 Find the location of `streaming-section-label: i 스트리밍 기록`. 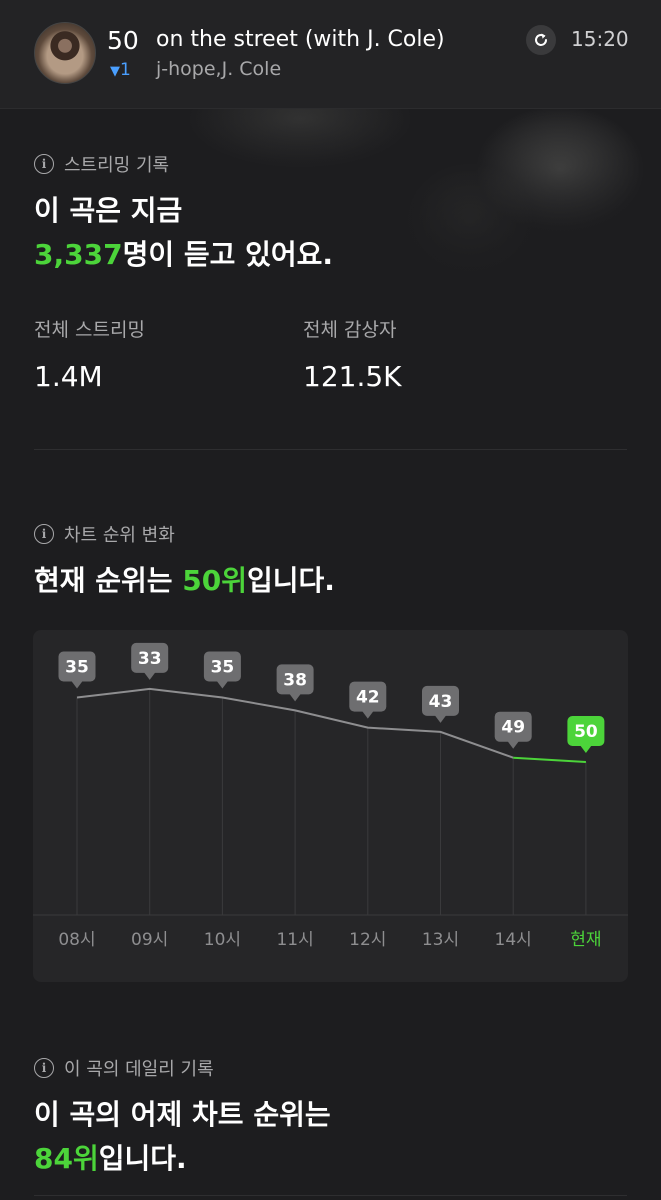

streaming-section-label: i 스트리밍 기록 is located at coordinates (101, 164).